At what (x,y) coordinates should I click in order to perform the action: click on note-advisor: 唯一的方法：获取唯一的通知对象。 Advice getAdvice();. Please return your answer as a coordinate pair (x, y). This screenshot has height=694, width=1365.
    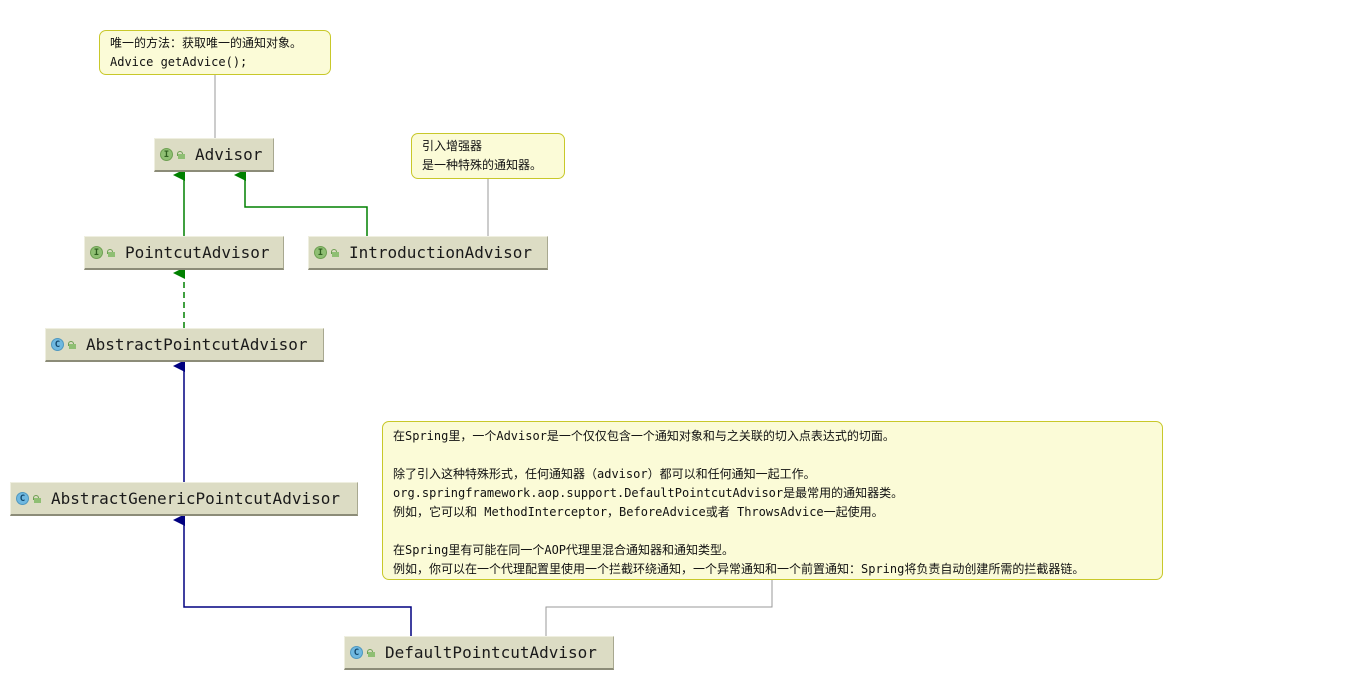
    Looking at the image, I should click on (215, 52).